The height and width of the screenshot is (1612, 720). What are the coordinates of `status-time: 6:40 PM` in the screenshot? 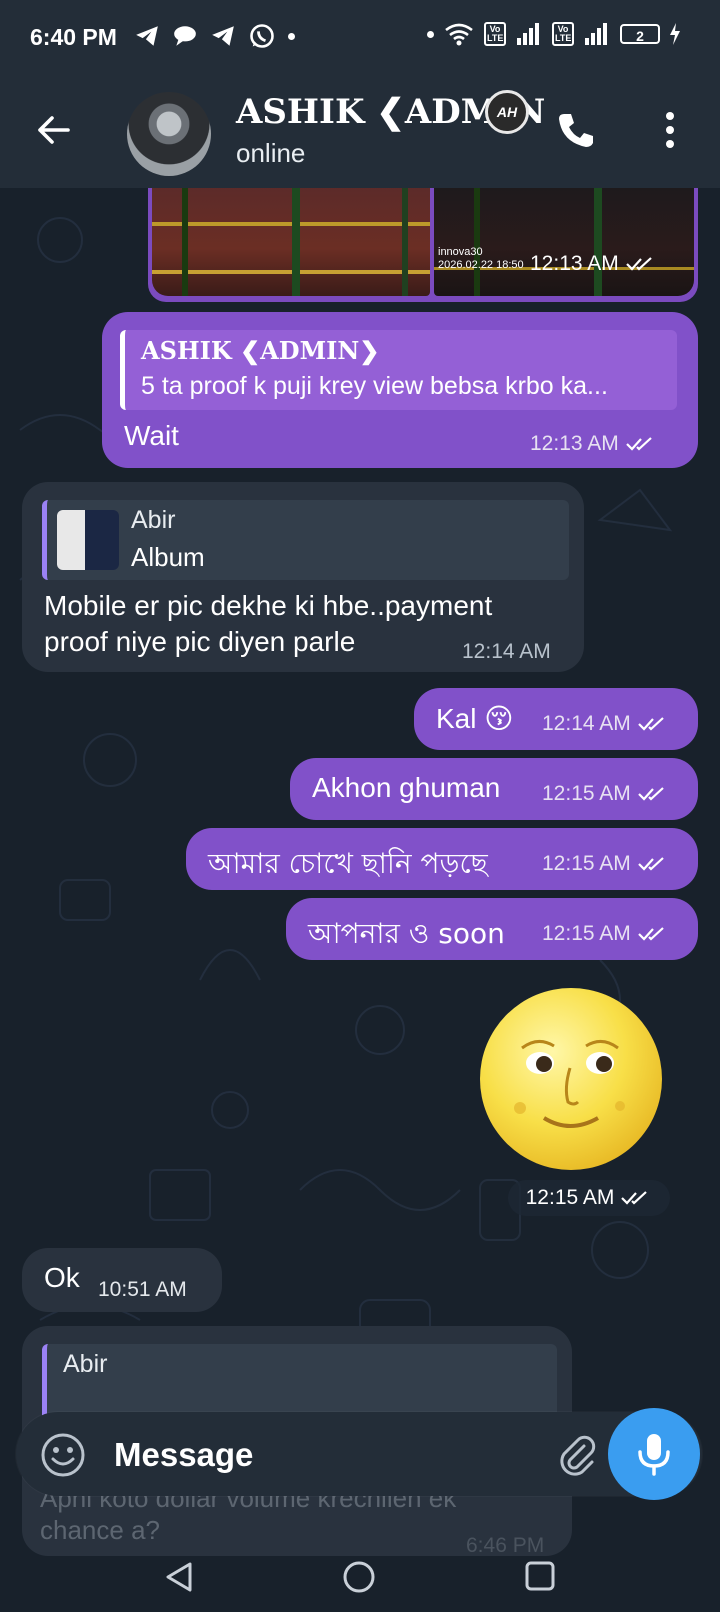 It's located at (73, 37).